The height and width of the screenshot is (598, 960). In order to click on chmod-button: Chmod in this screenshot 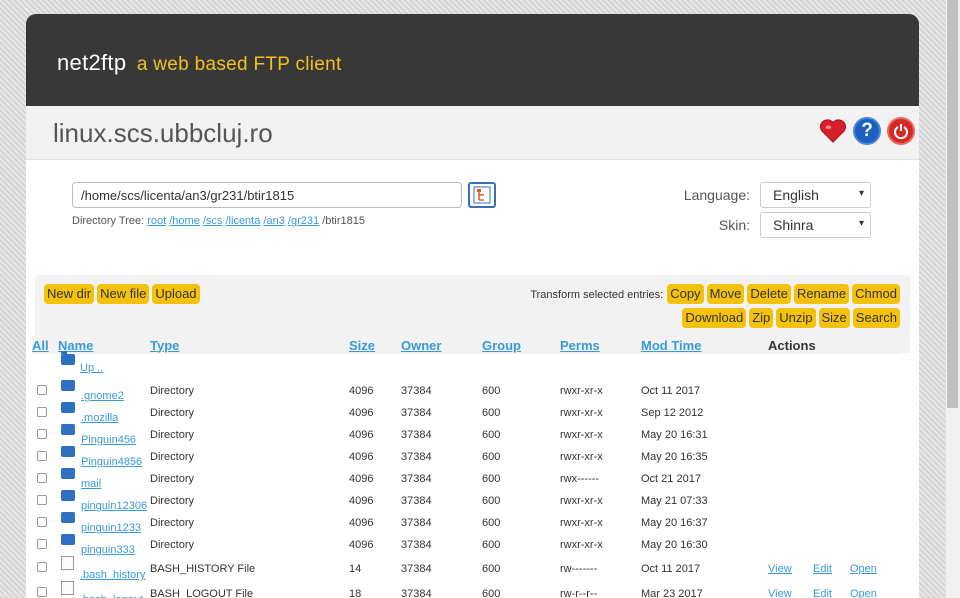, I will do `click(876, 294)`.